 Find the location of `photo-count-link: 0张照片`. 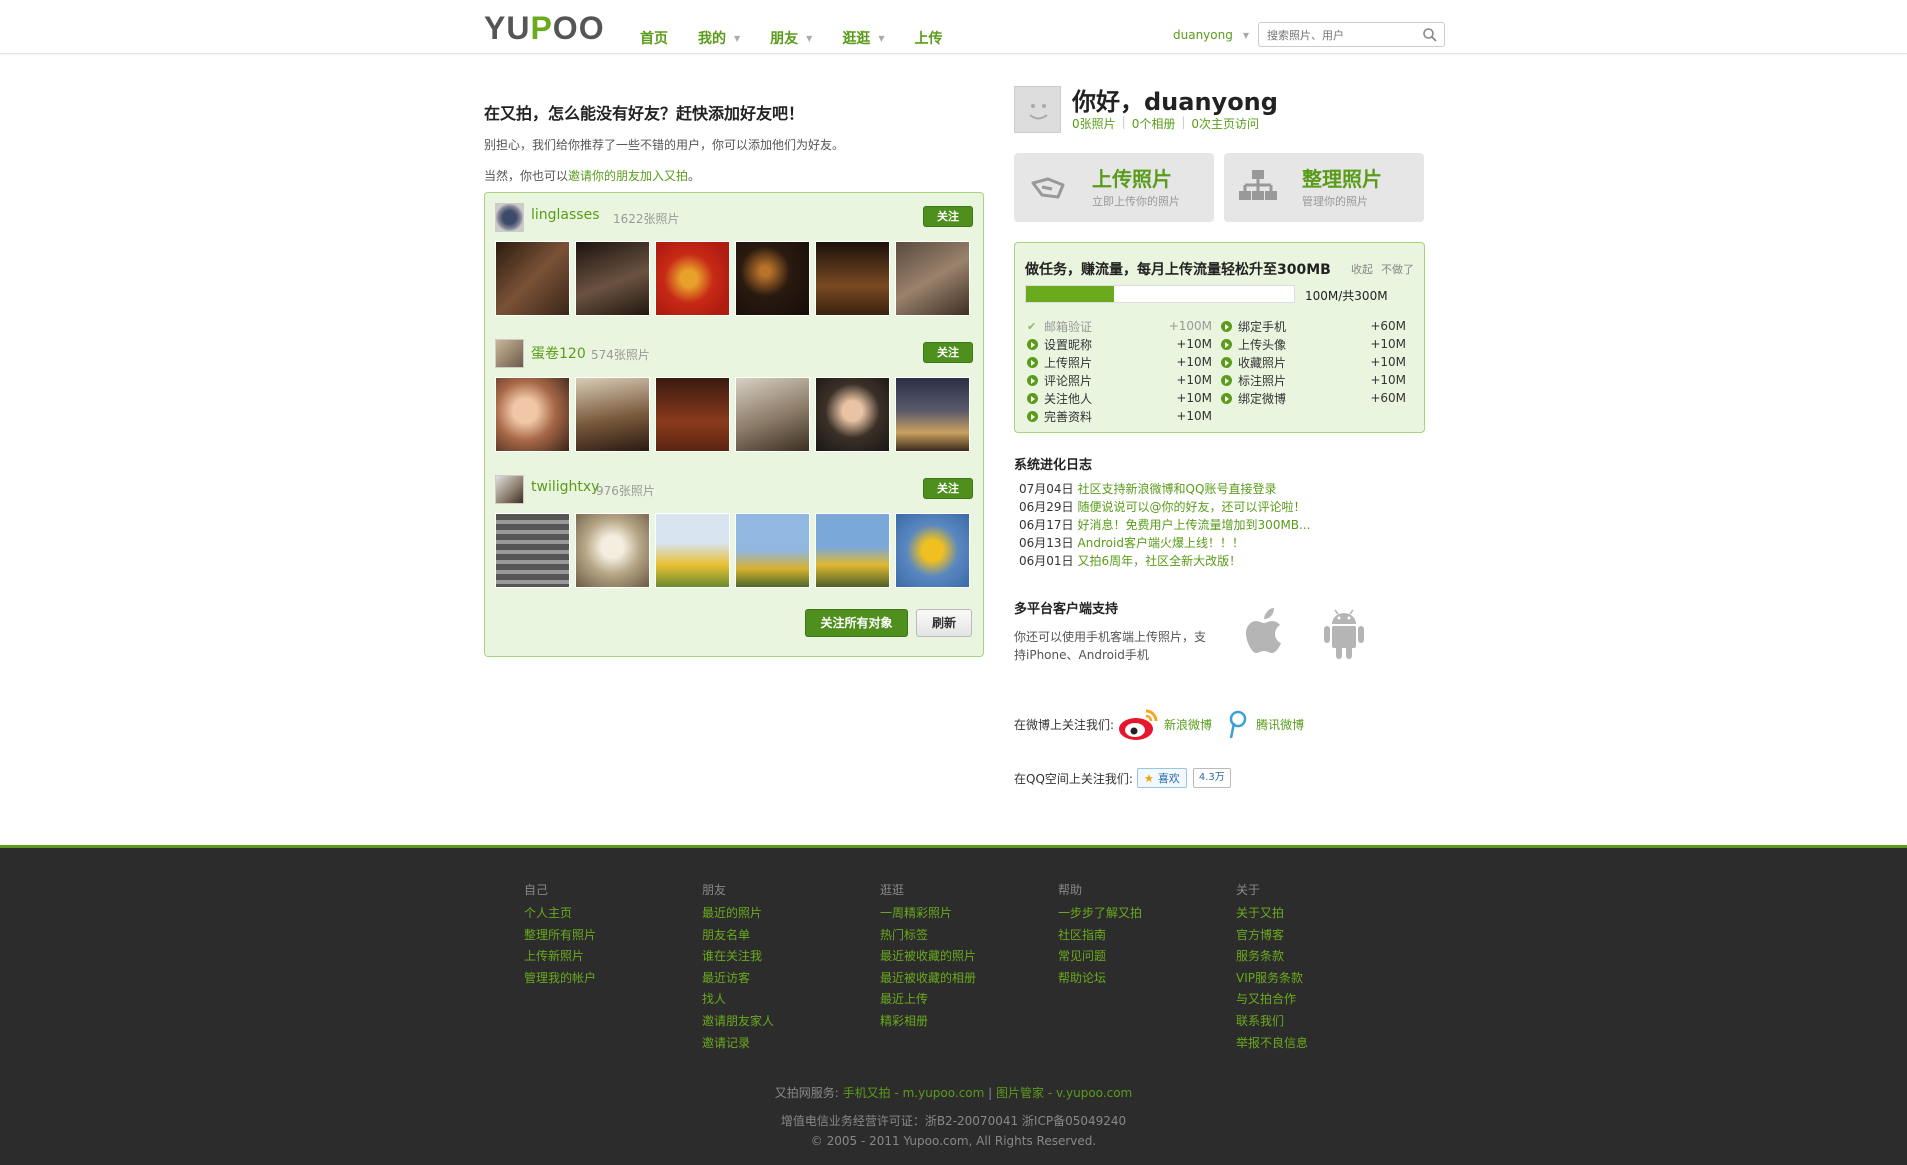

photo-count-link: 0张照片 is located at coordinates (1094, 123).